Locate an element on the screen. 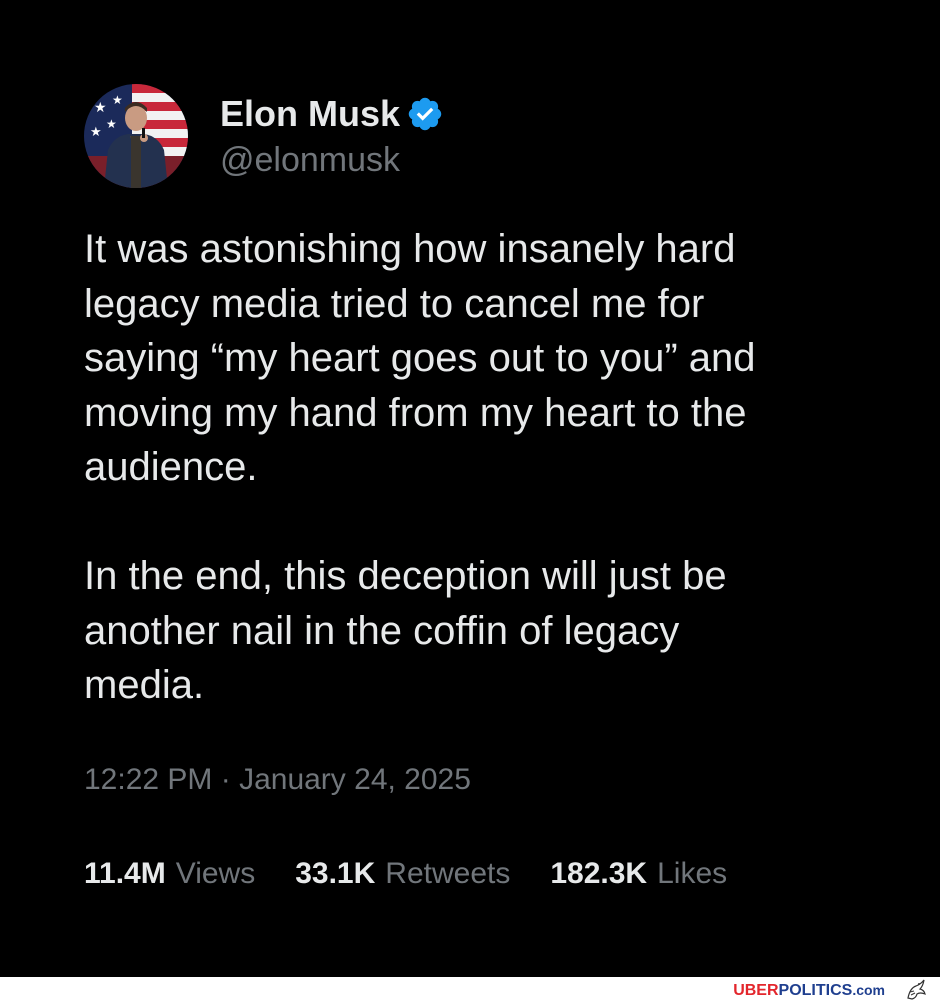  watermark: UBERPOLITICS.com is located at coordinates (809, 990).